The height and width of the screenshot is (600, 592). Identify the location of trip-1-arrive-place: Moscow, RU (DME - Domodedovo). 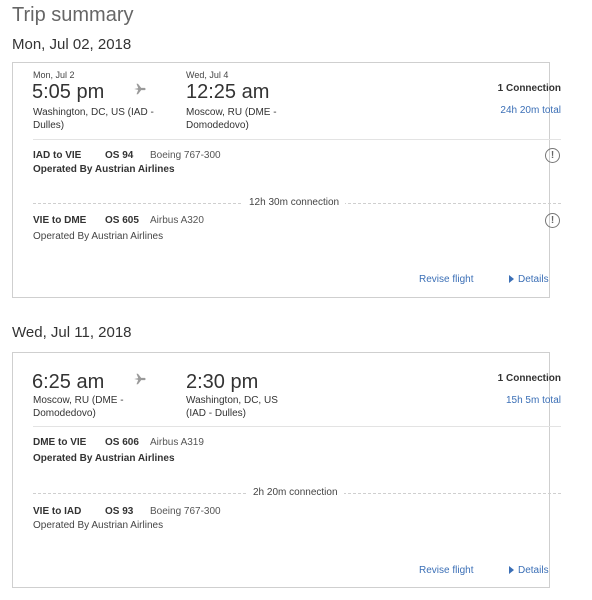
(231, 119).